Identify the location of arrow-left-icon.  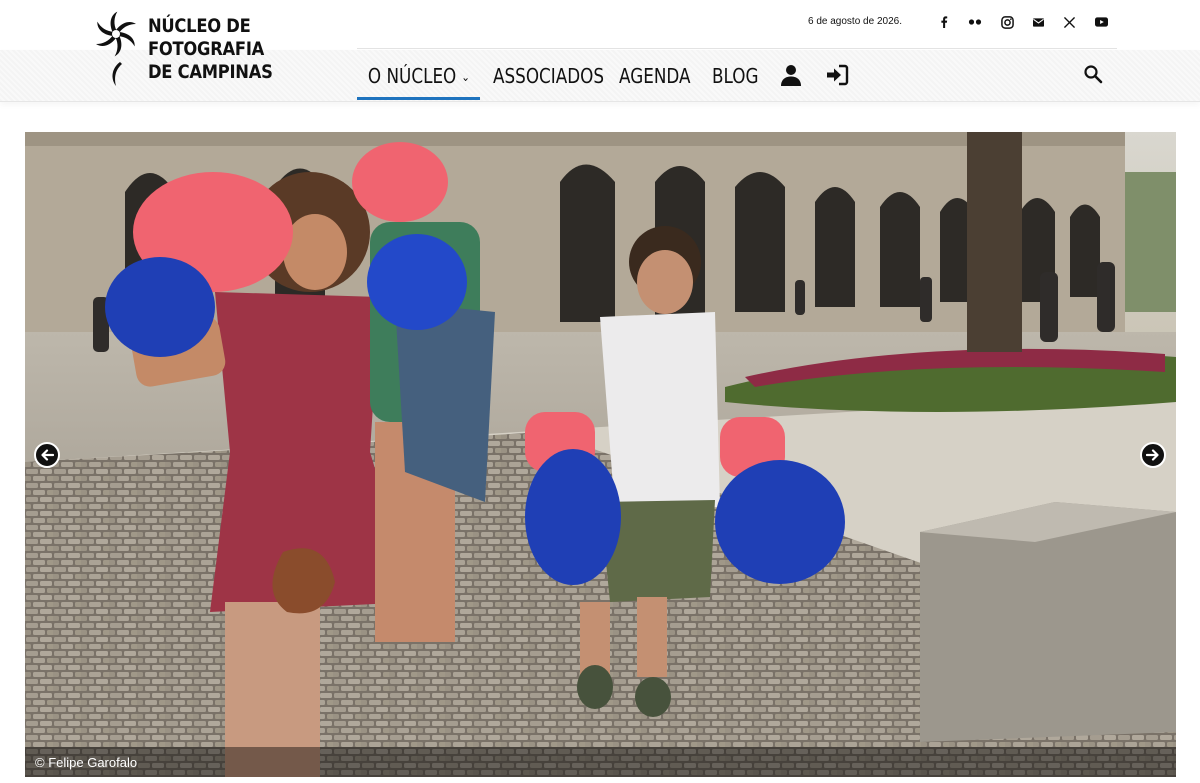
(47, 455).